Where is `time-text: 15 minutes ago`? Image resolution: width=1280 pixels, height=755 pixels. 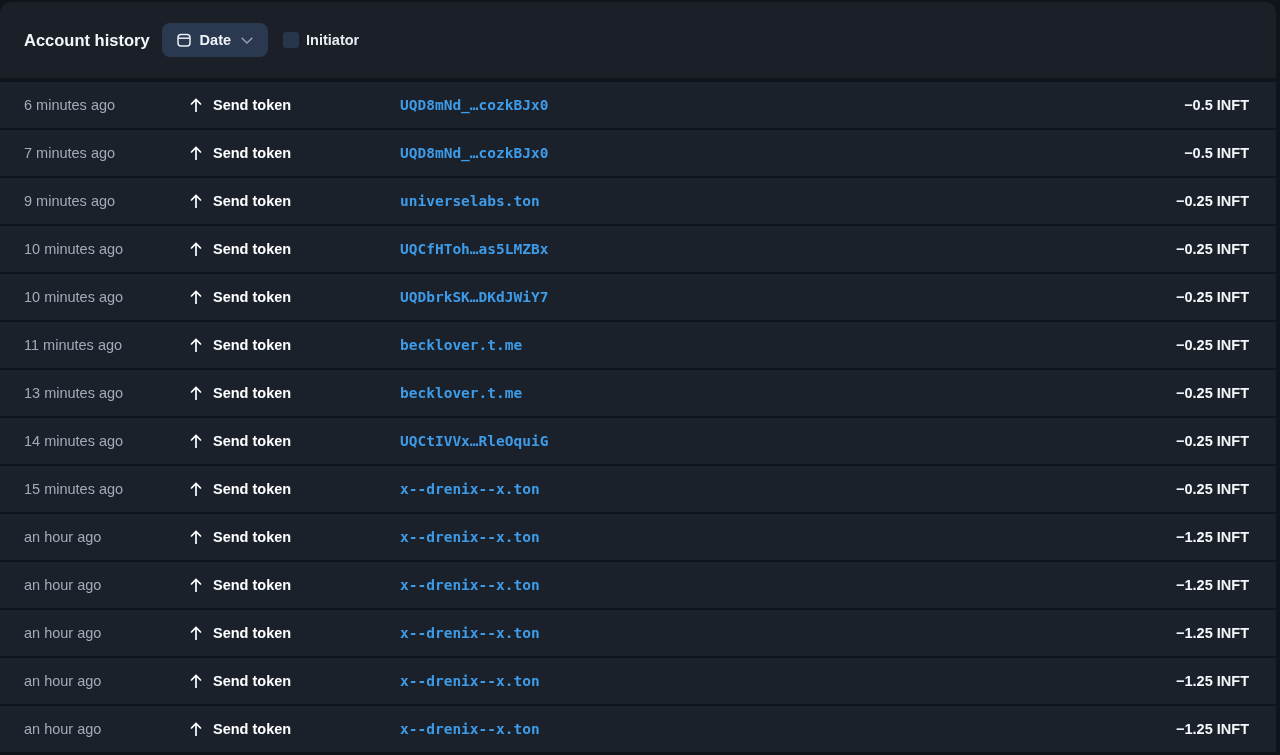
time-text: 15 minutes ago is located at coordinates (74, 489).